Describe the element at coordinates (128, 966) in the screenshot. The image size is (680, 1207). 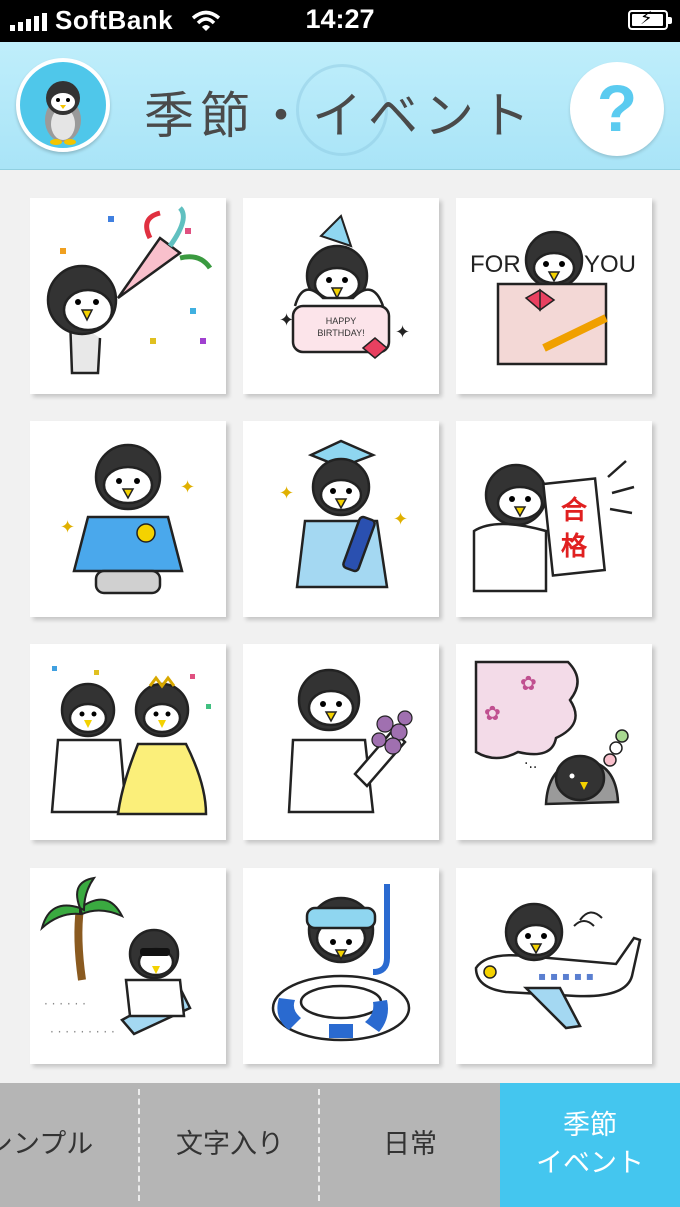
I see `beach-sticker: · · · · · · · · · · · · · · ·` at that location.